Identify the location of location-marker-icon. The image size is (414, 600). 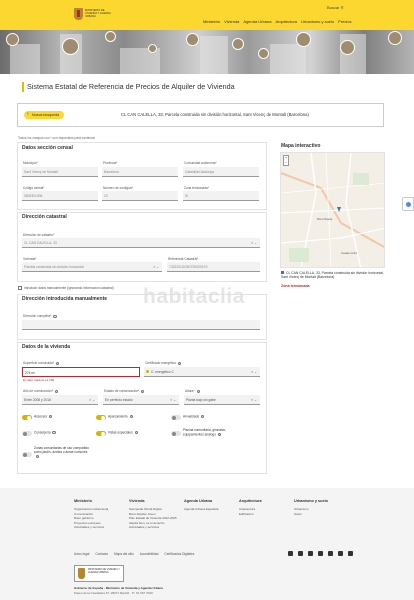
(339, 209).